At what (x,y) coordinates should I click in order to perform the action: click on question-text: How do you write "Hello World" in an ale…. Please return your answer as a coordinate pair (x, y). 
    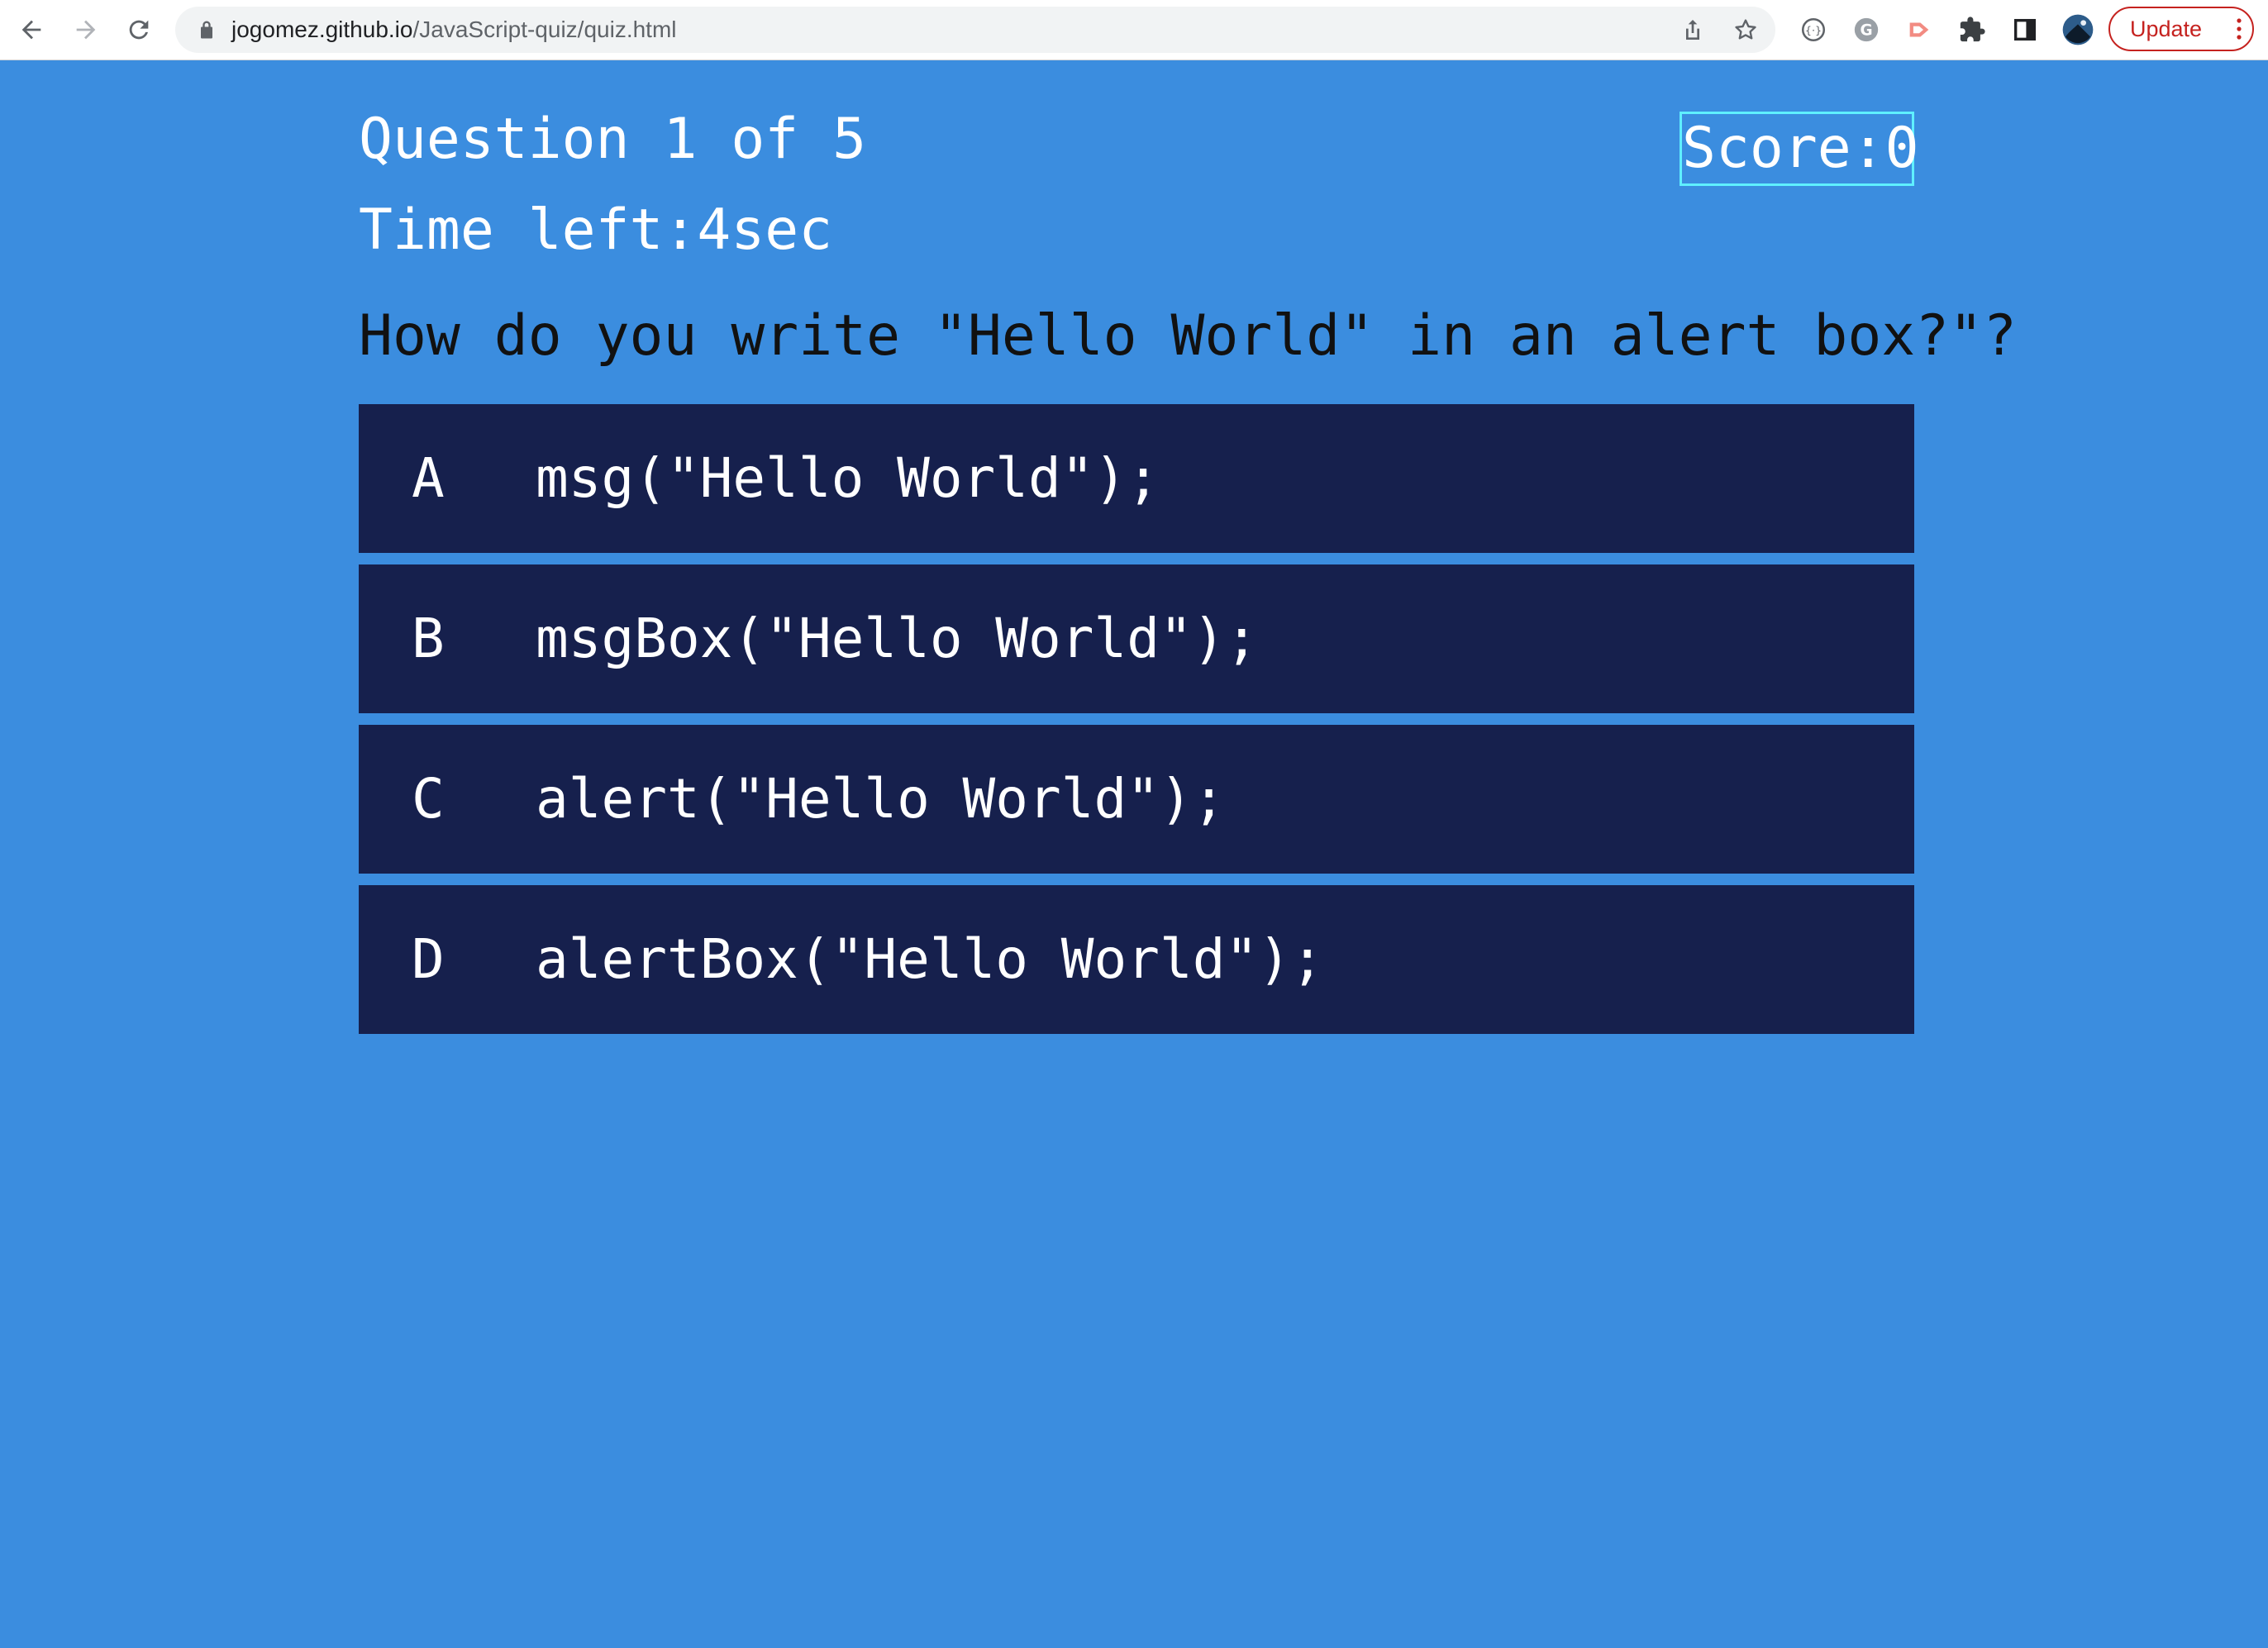
    Looking at the image, I should click on (1188, 336).